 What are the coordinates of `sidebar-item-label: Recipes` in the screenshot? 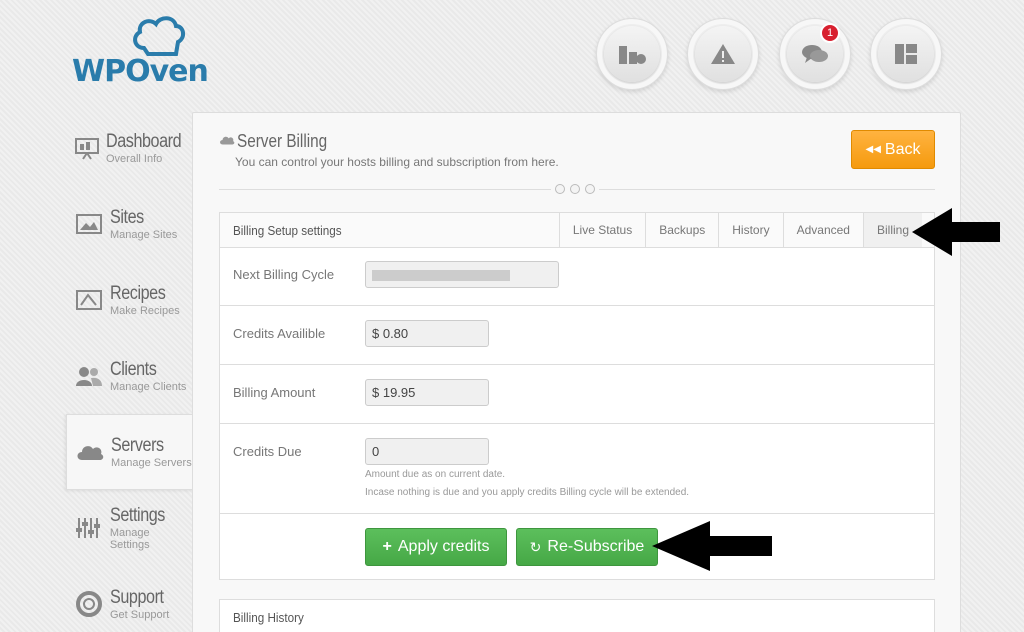 It's located at (138, 293).